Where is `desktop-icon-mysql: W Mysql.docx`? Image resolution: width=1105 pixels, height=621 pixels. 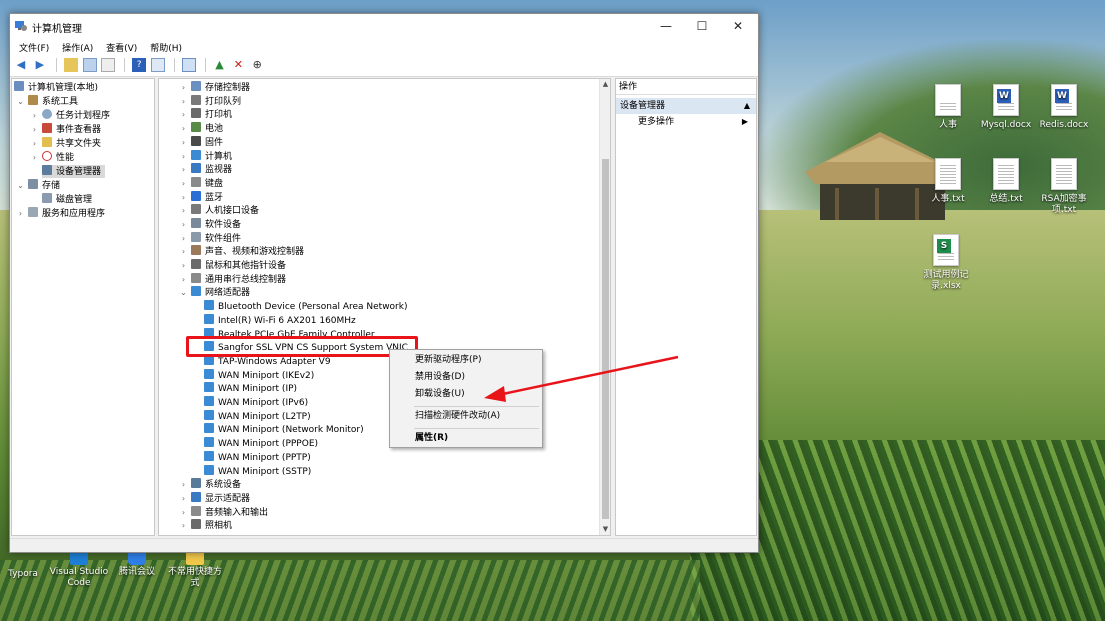
desktop-icon-mysql: W Mysql.docx is located at coordinates (1006, 107).